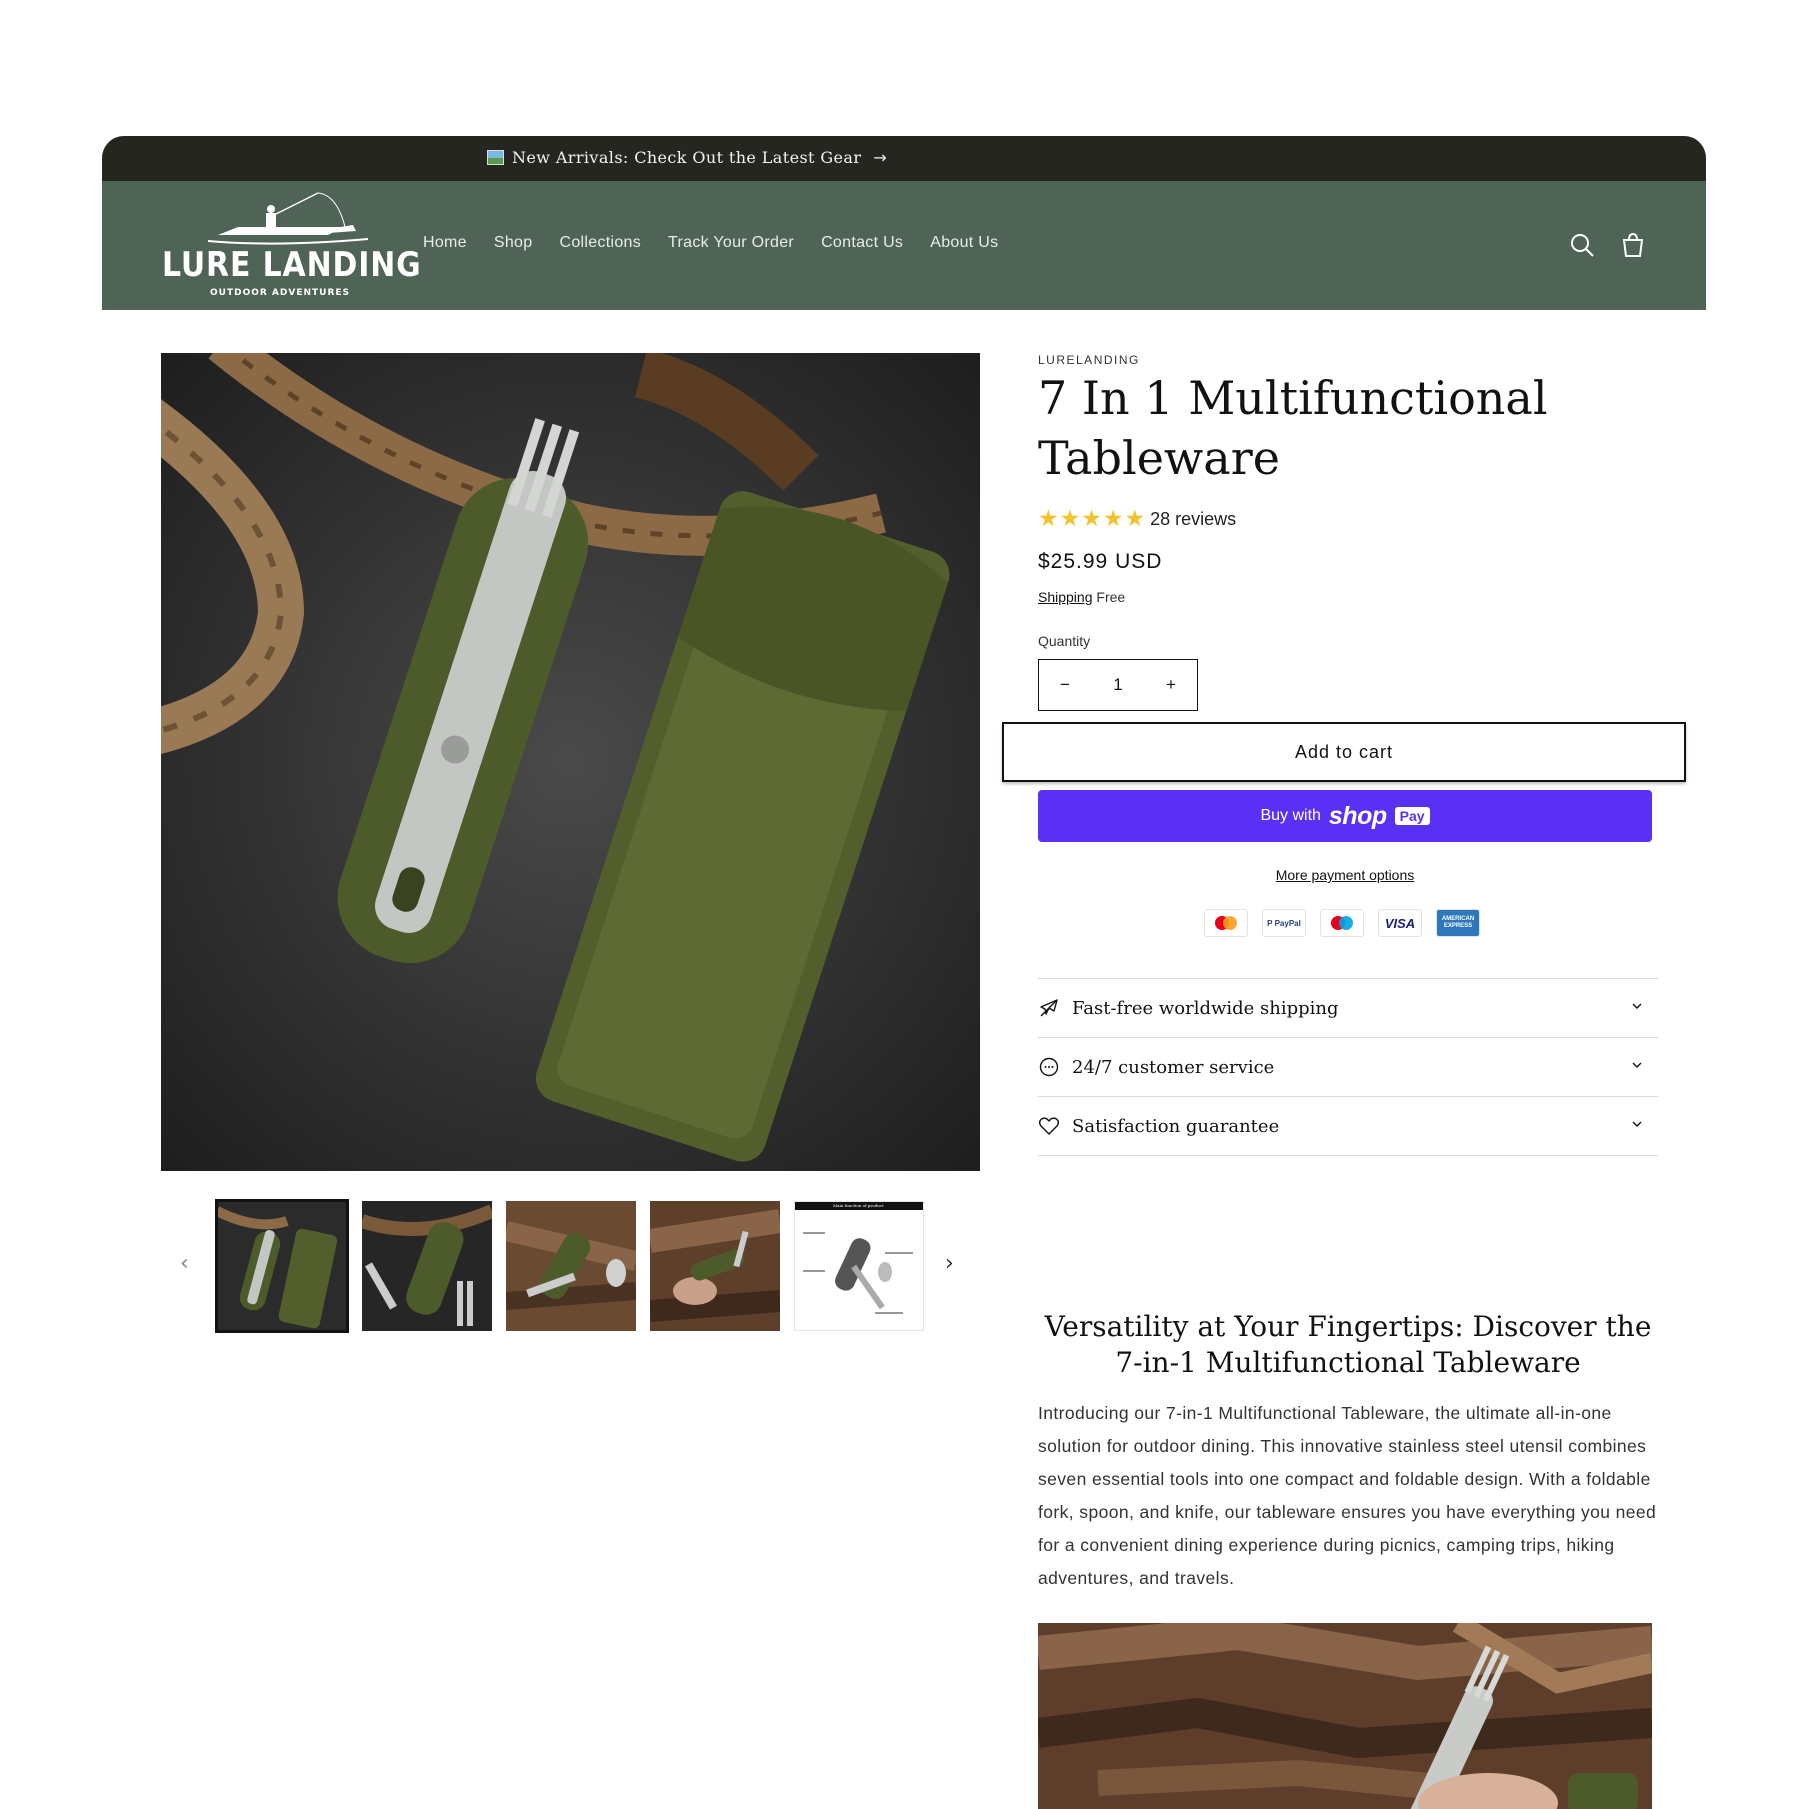  I want to click on nav-collections: Collections, so click(600, 243).